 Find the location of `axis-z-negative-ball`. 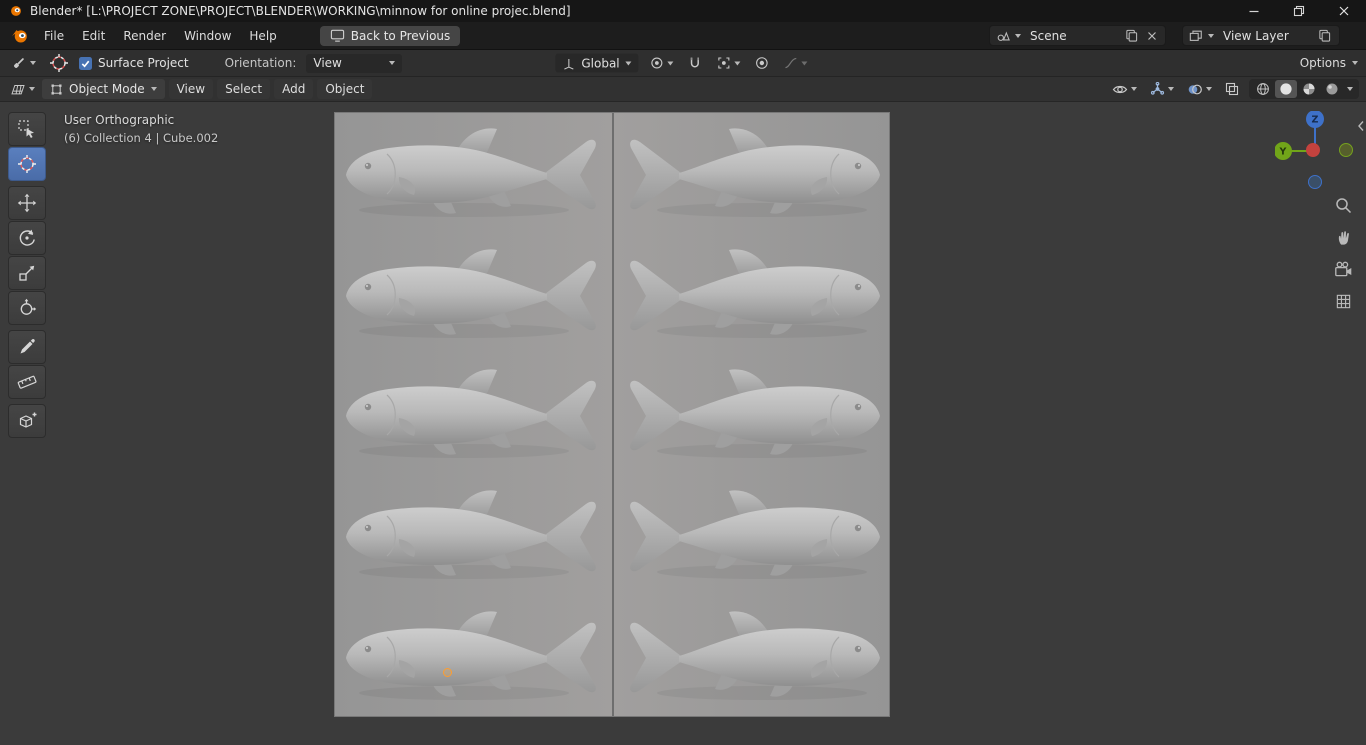

axis-z-negative-ball is located at coordinates (1315, 182).